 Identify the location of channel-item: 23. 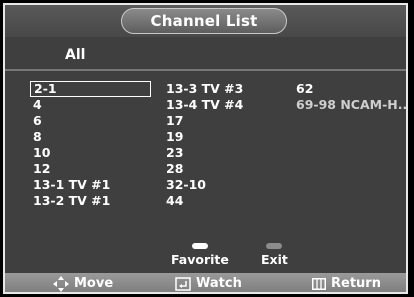
(203, 153).